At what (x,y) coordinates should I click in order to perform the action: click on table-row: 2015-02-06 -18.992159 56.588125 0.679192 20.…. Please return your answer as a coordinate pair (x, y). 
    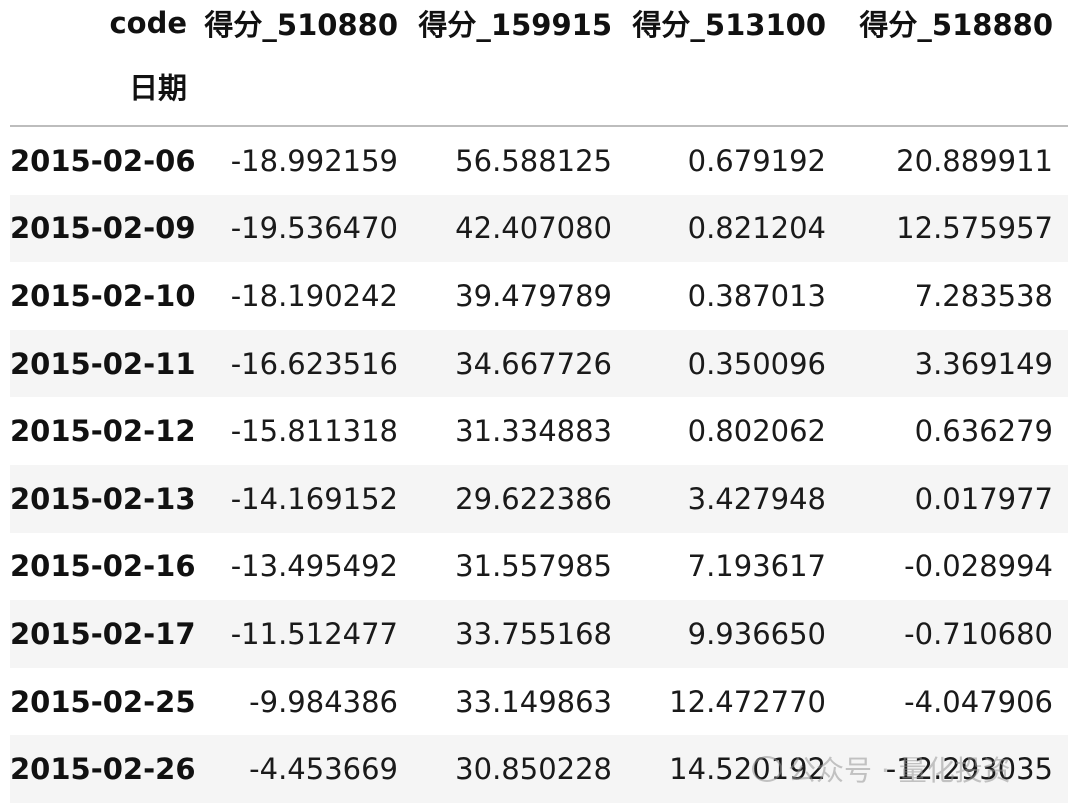
    Looking at the image, I should click on (539, 160).